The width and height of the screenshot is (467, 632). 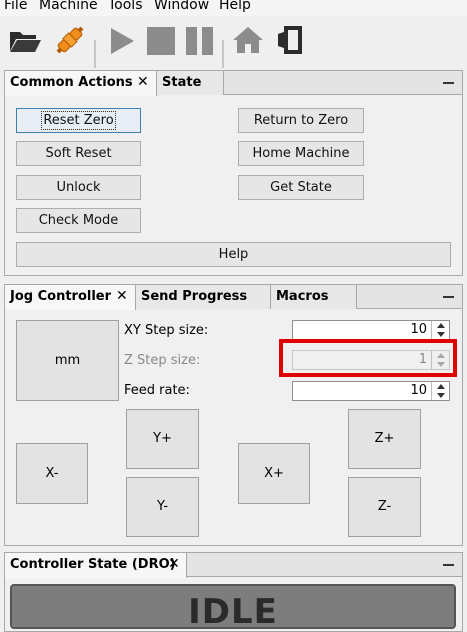 I want to click on highlight-box, so click(x=368, y=358).